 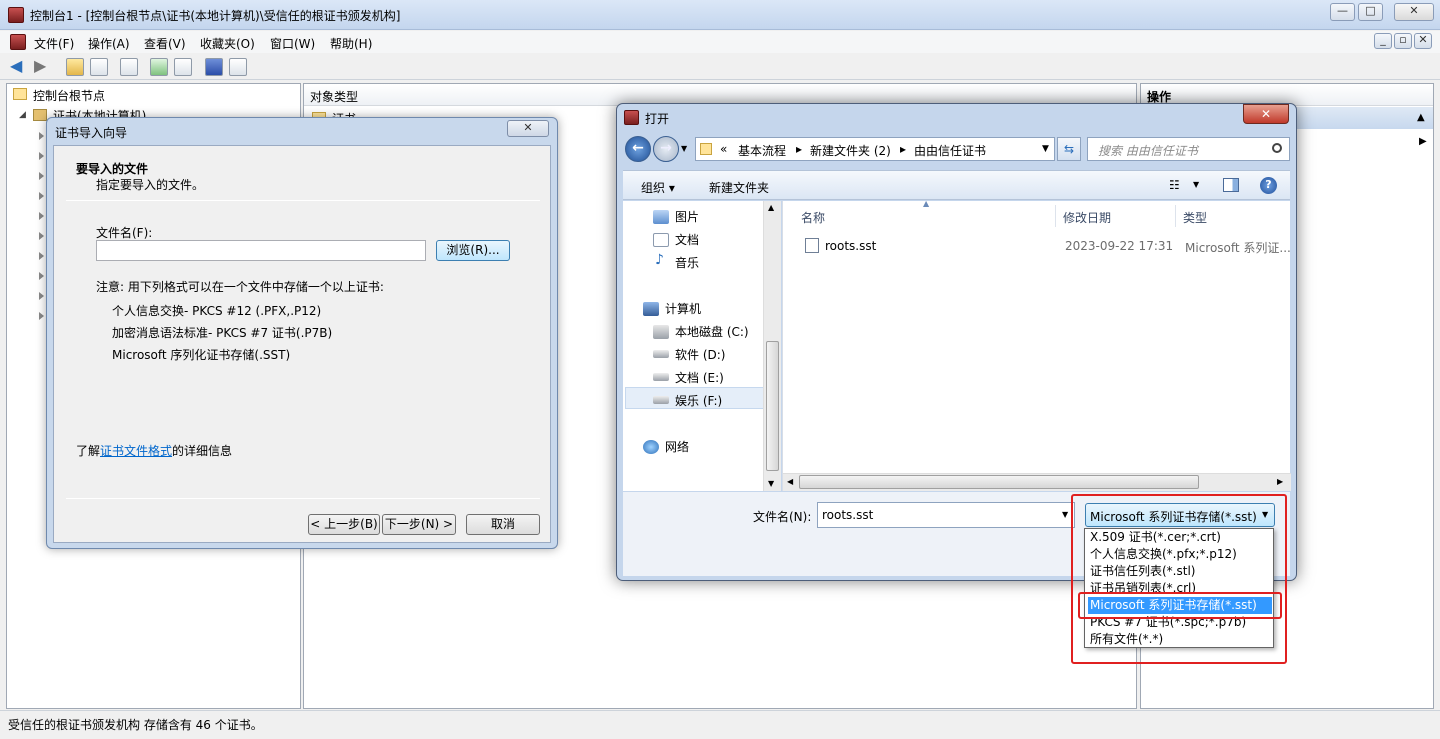 I want to click on menu-favorites: 收藏夹(O), so click(x=227, y=43).